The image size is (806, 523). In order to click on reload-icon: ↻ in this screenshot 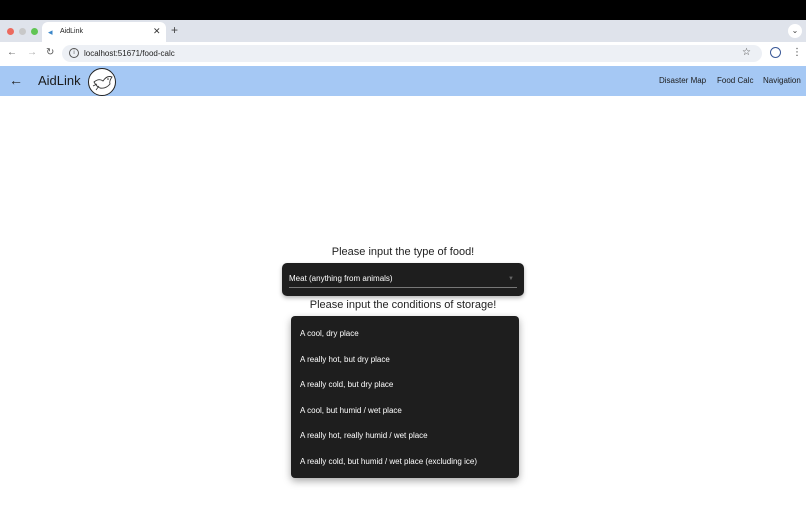, I will do `click(50, 53)`.